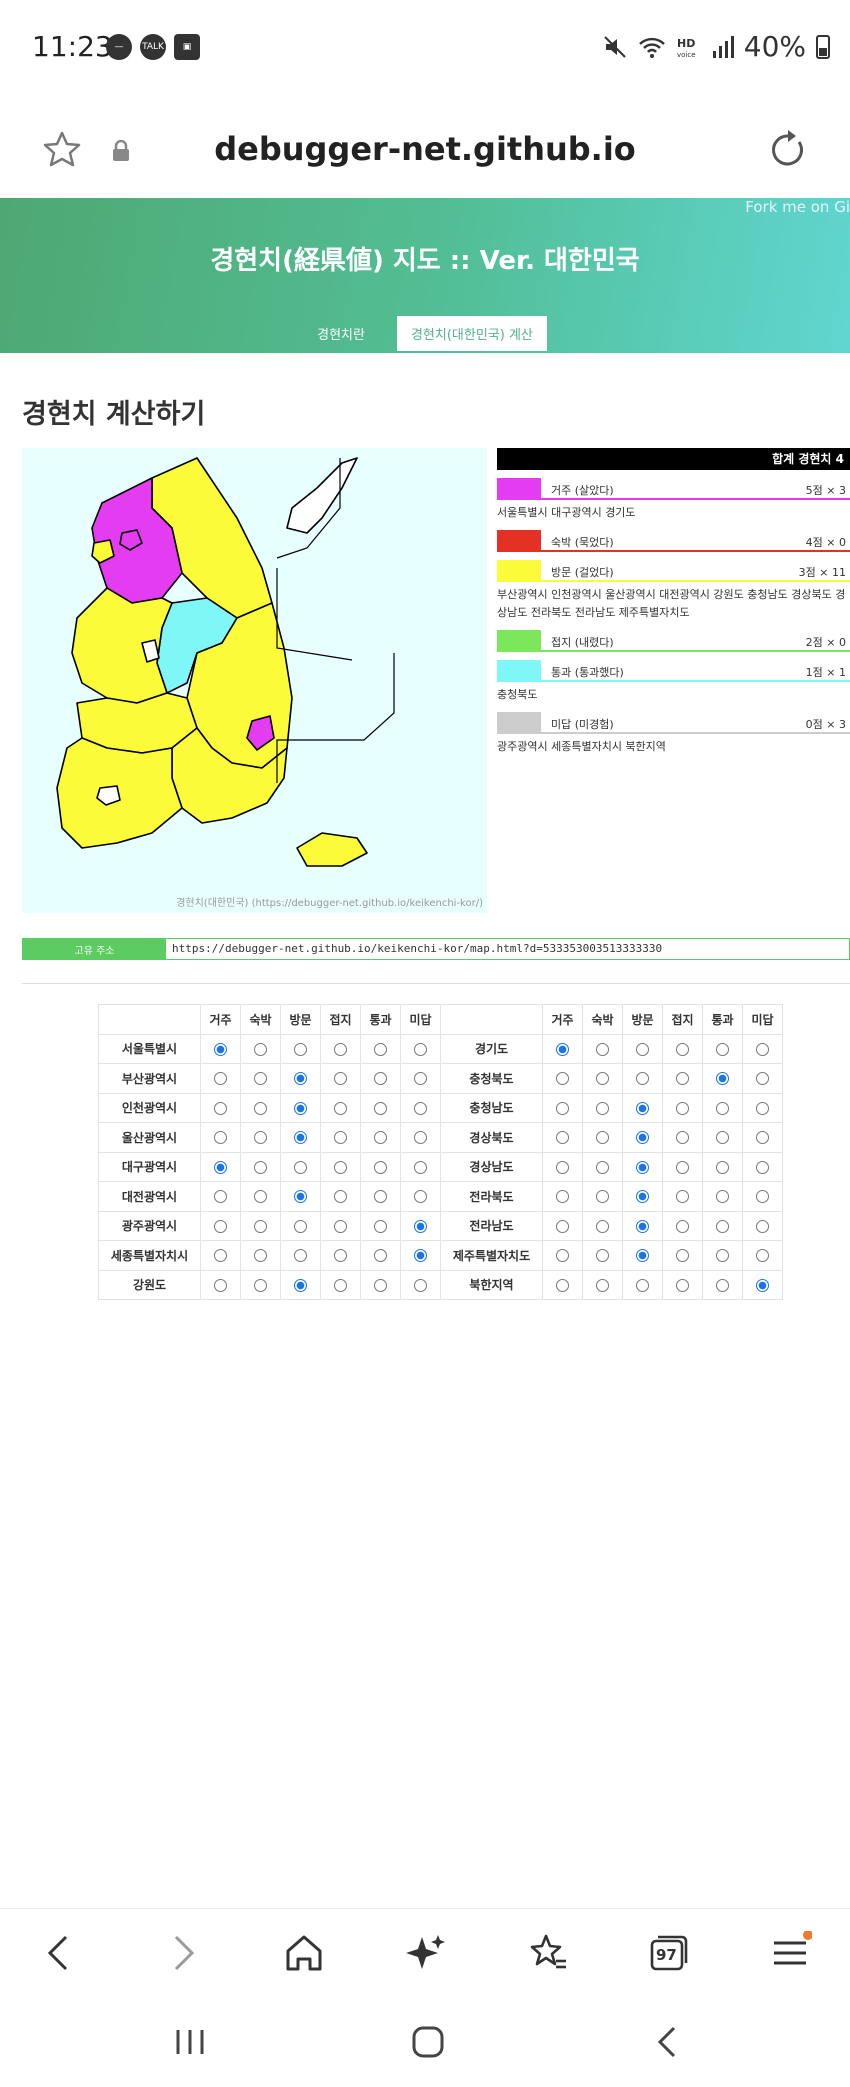  What do you see at coordinates (426, 1953) in the screenshot?
I see `sparkle-icon` at bounding box center [426, 1953].